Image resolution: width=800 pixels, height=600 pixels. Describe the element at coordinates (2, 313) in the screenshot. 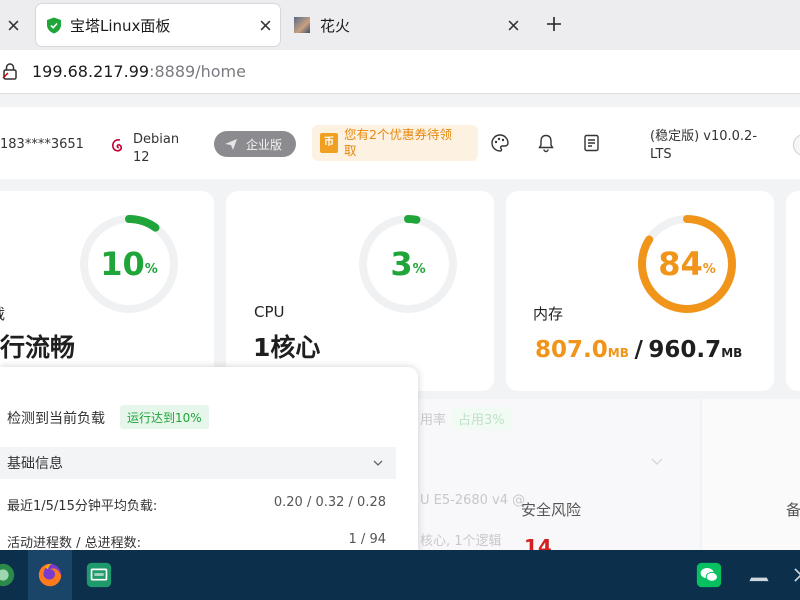

I see `load-title: 载` at that location.